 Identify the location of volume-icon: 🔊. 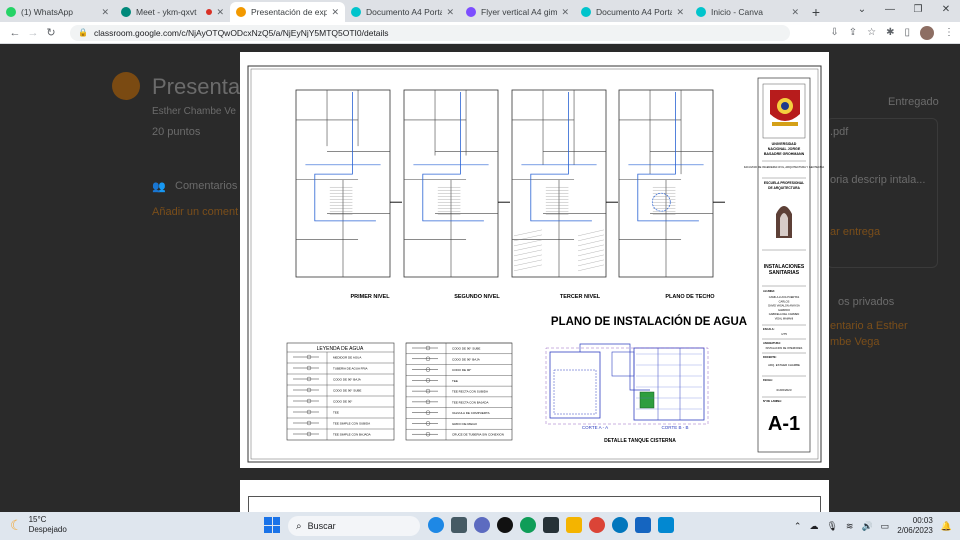
(866, 526).